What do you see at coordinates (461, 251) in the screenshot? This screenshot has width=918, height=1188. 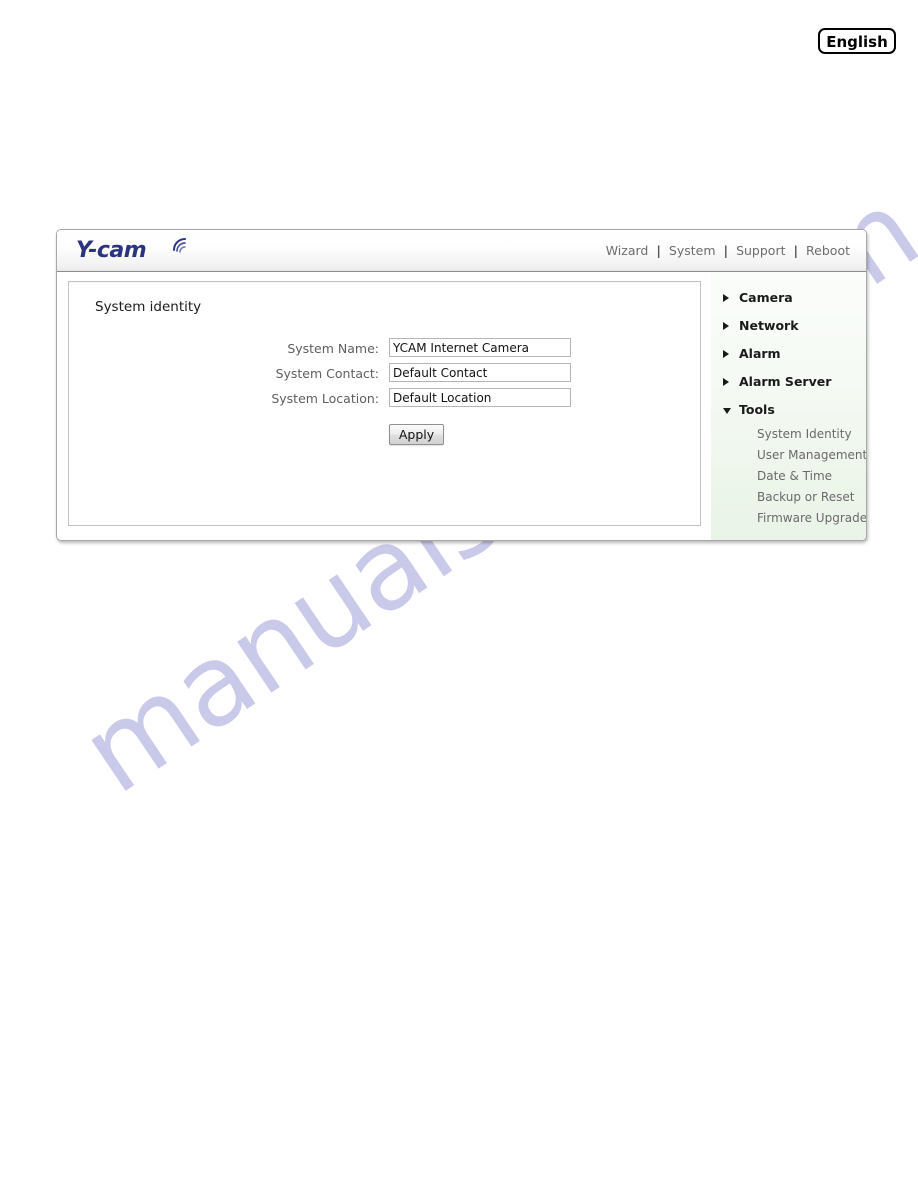 I see `panel-header: Y-cam Wizard | System | Support | Reboot` at bounding box center [461, 251].